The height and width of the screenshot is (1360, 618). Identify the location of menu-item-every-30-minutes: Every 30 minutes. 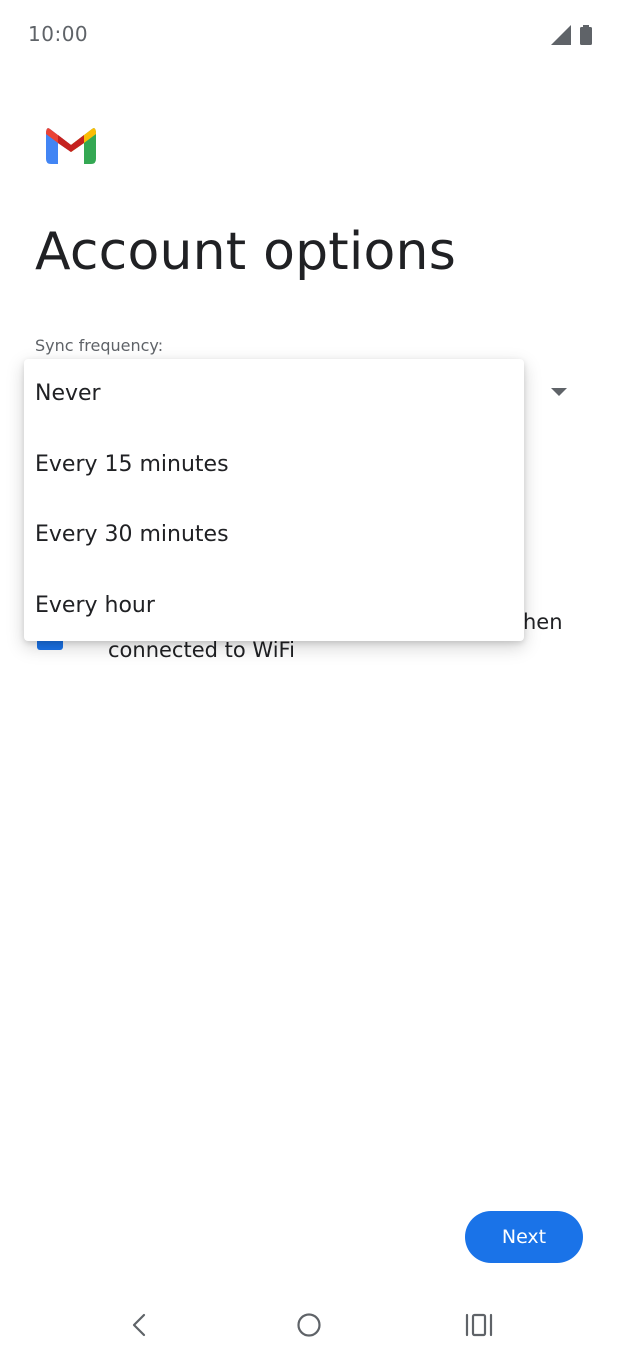
(274, 535).